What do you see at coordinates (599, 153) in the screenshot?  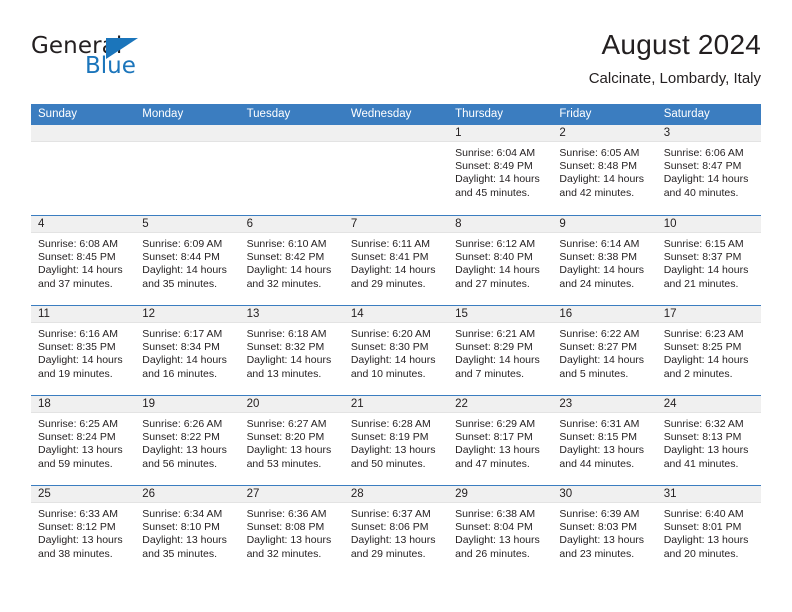 I see `sunrise-text: Sunrise: 6:05 AM` at bounding box center [599, 153].